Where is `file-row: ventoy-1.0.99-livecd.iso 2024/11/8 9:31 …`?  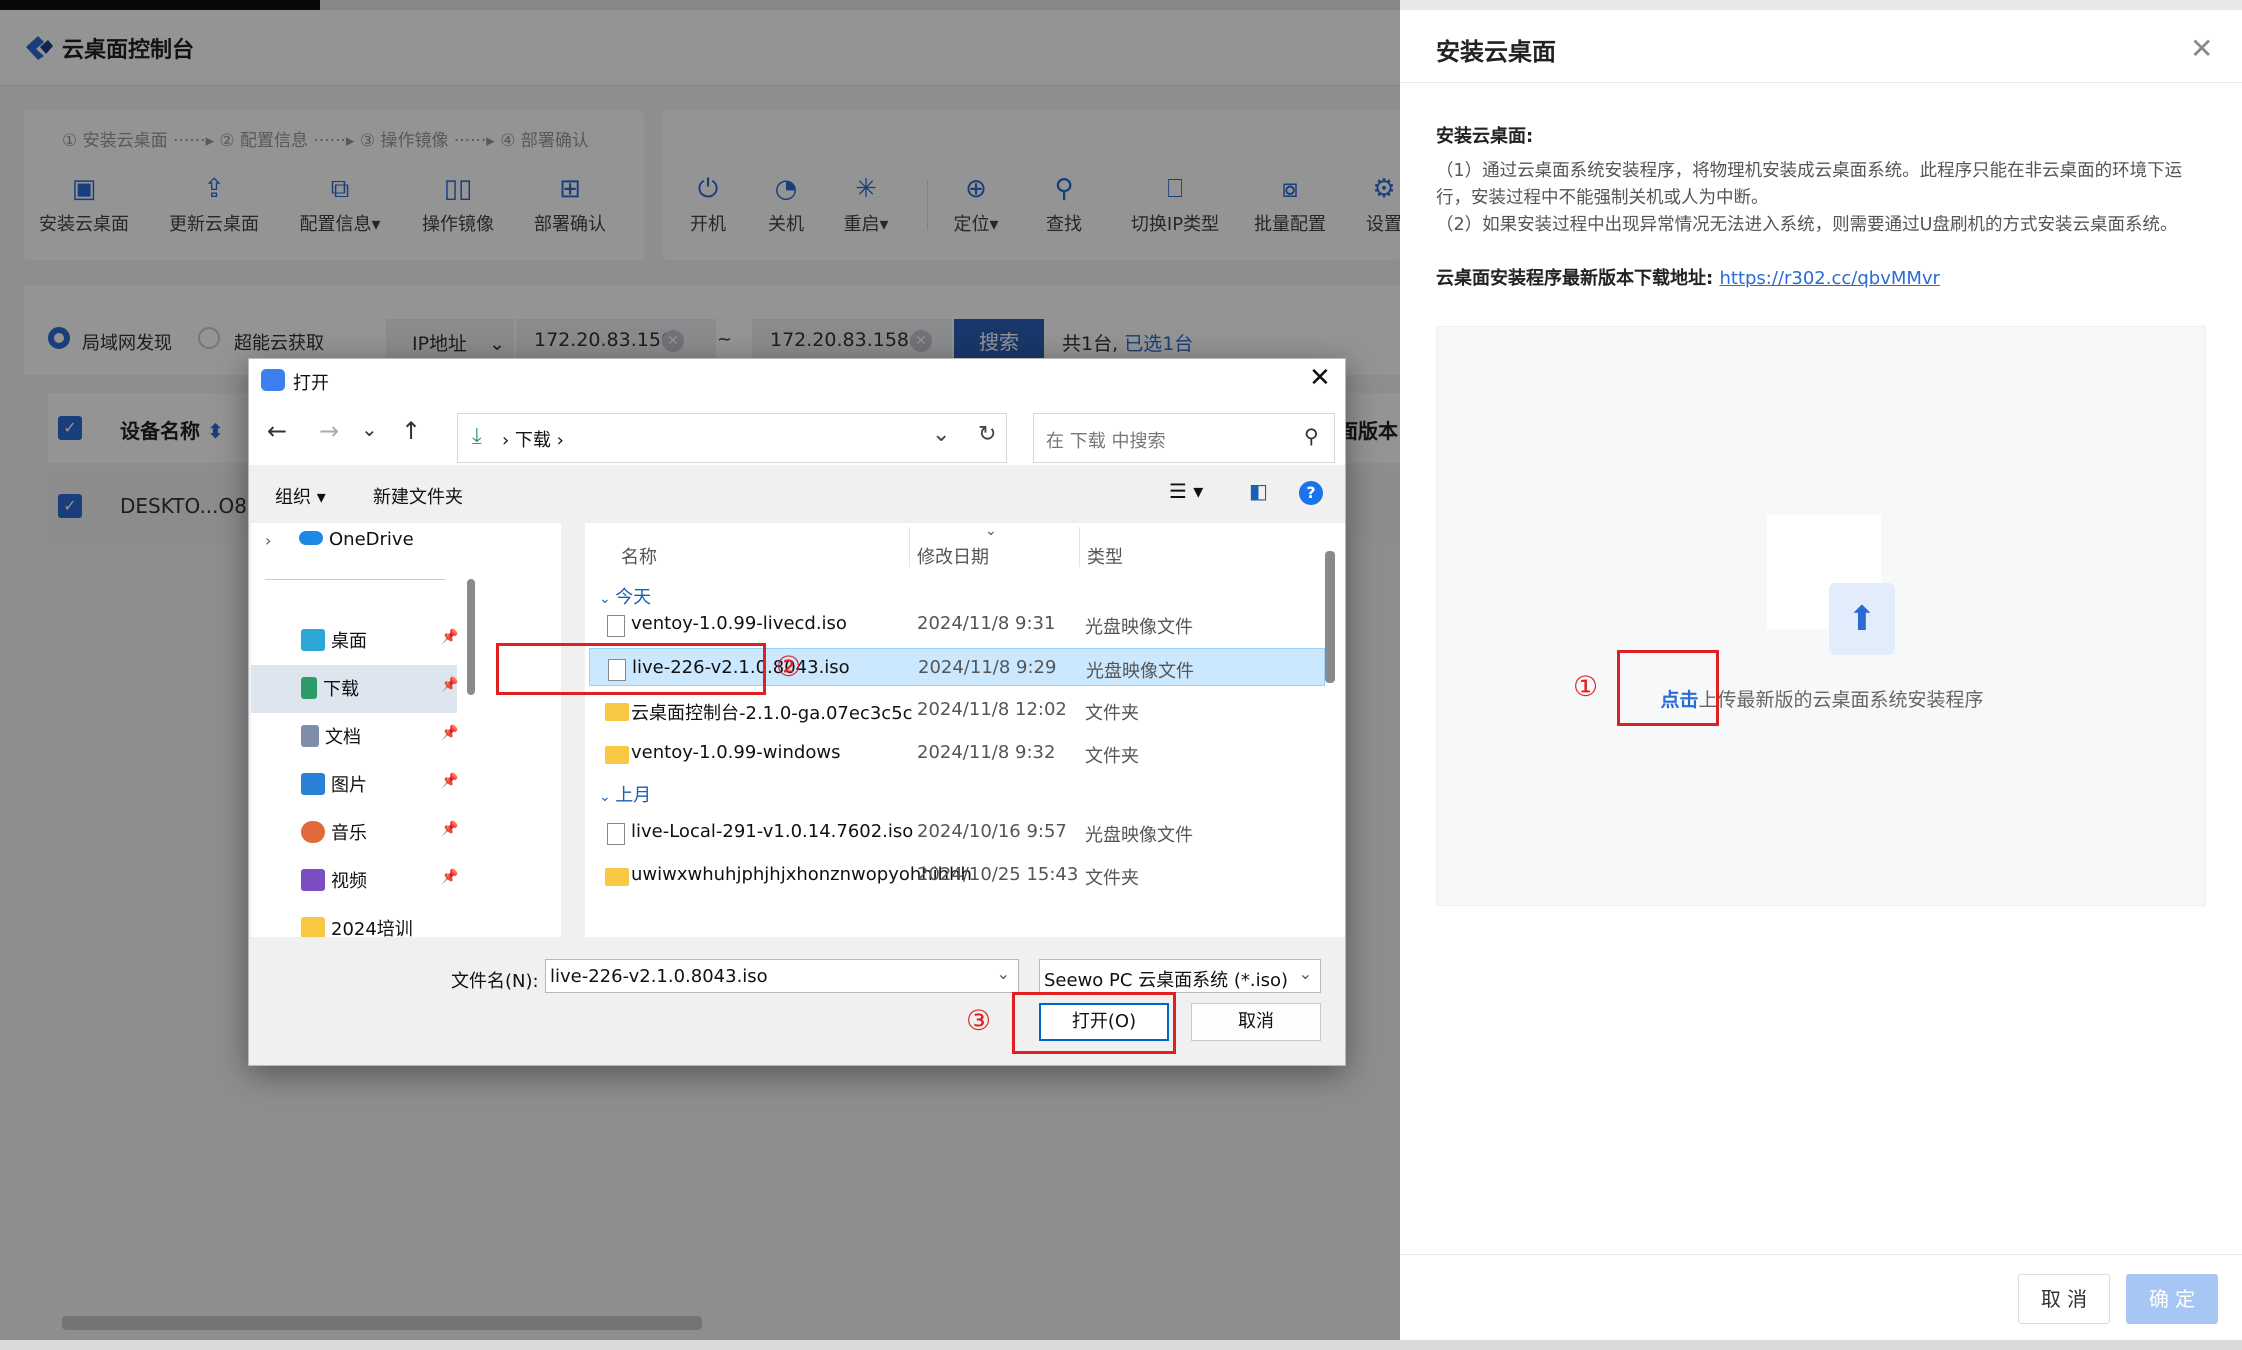
file-row: ventoy-1.0.99-livecd.iso 2024/11/8 9:31 … is located at coordinates (957, 624).